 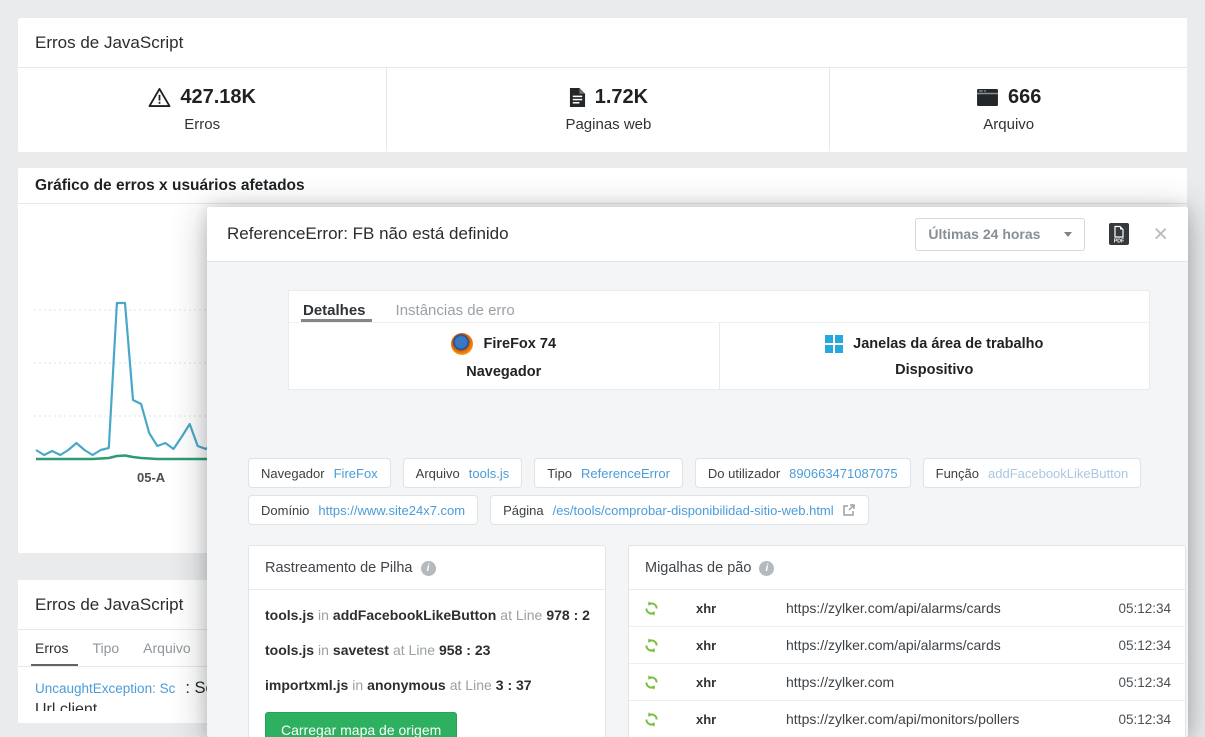 I want to click on warning-triangle-icon, so click(x=159, y=97).